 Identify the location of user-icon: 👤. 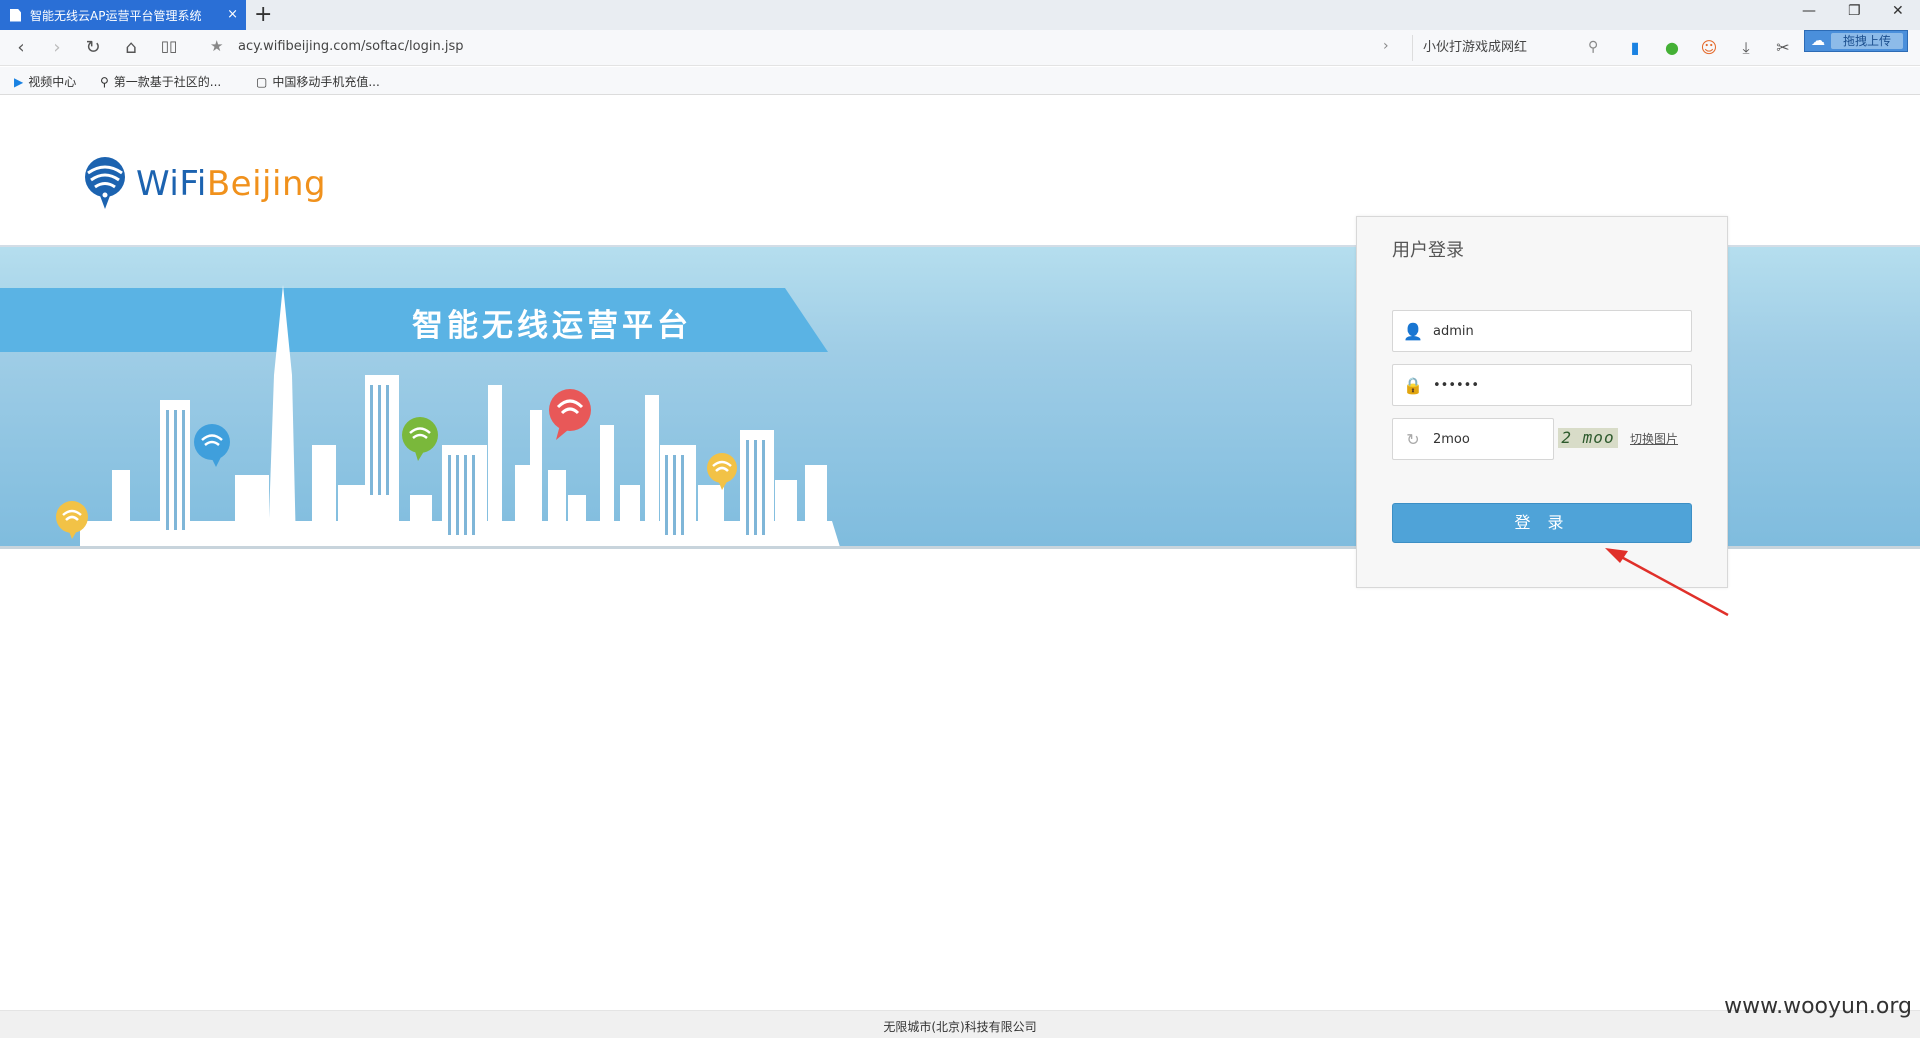
(1413, 331).